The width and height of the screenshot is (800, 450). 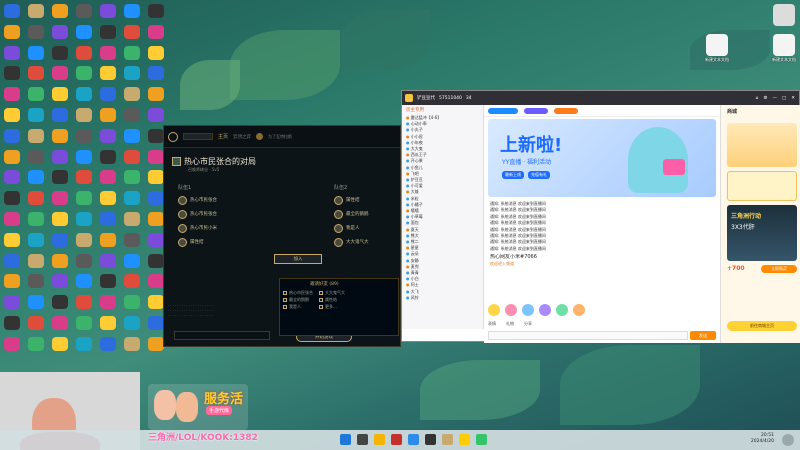 I want to click on tab-badge, so click(x=566, y=110).